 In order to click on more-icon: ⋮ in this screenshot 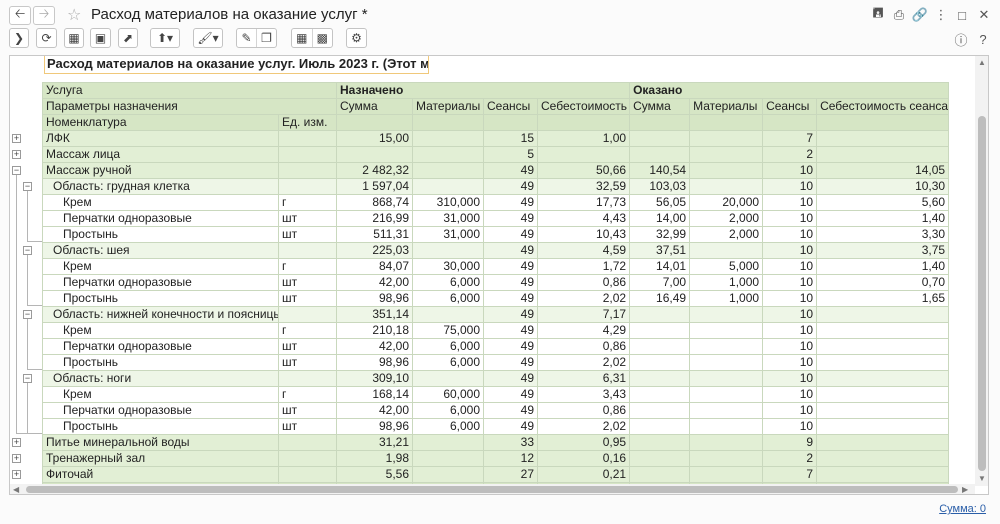, I will do `click(941, 15)`.